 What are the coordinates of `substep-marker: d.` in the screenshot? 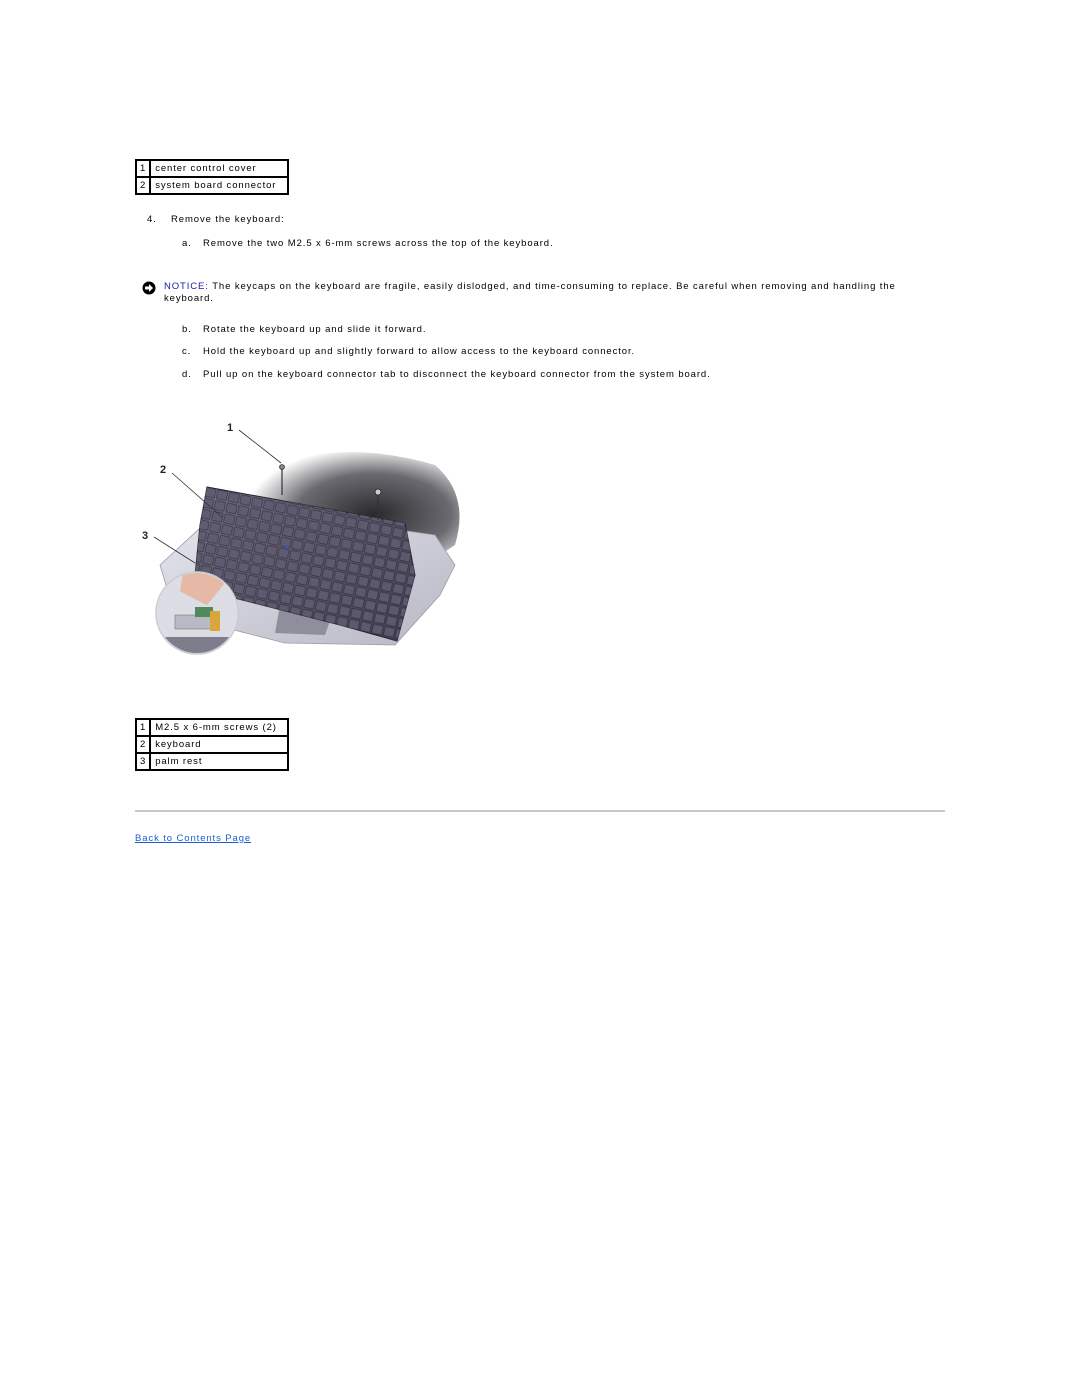 It's located at (187, 374).